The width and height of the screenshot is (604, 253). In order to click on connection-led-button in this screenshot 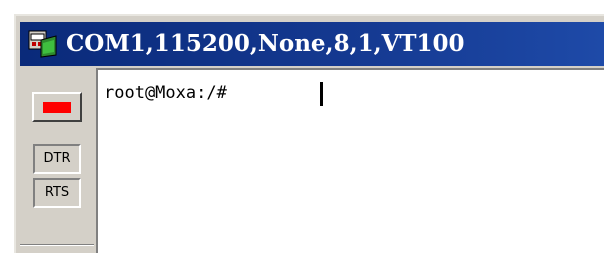, I will do `click(57, 107)`.